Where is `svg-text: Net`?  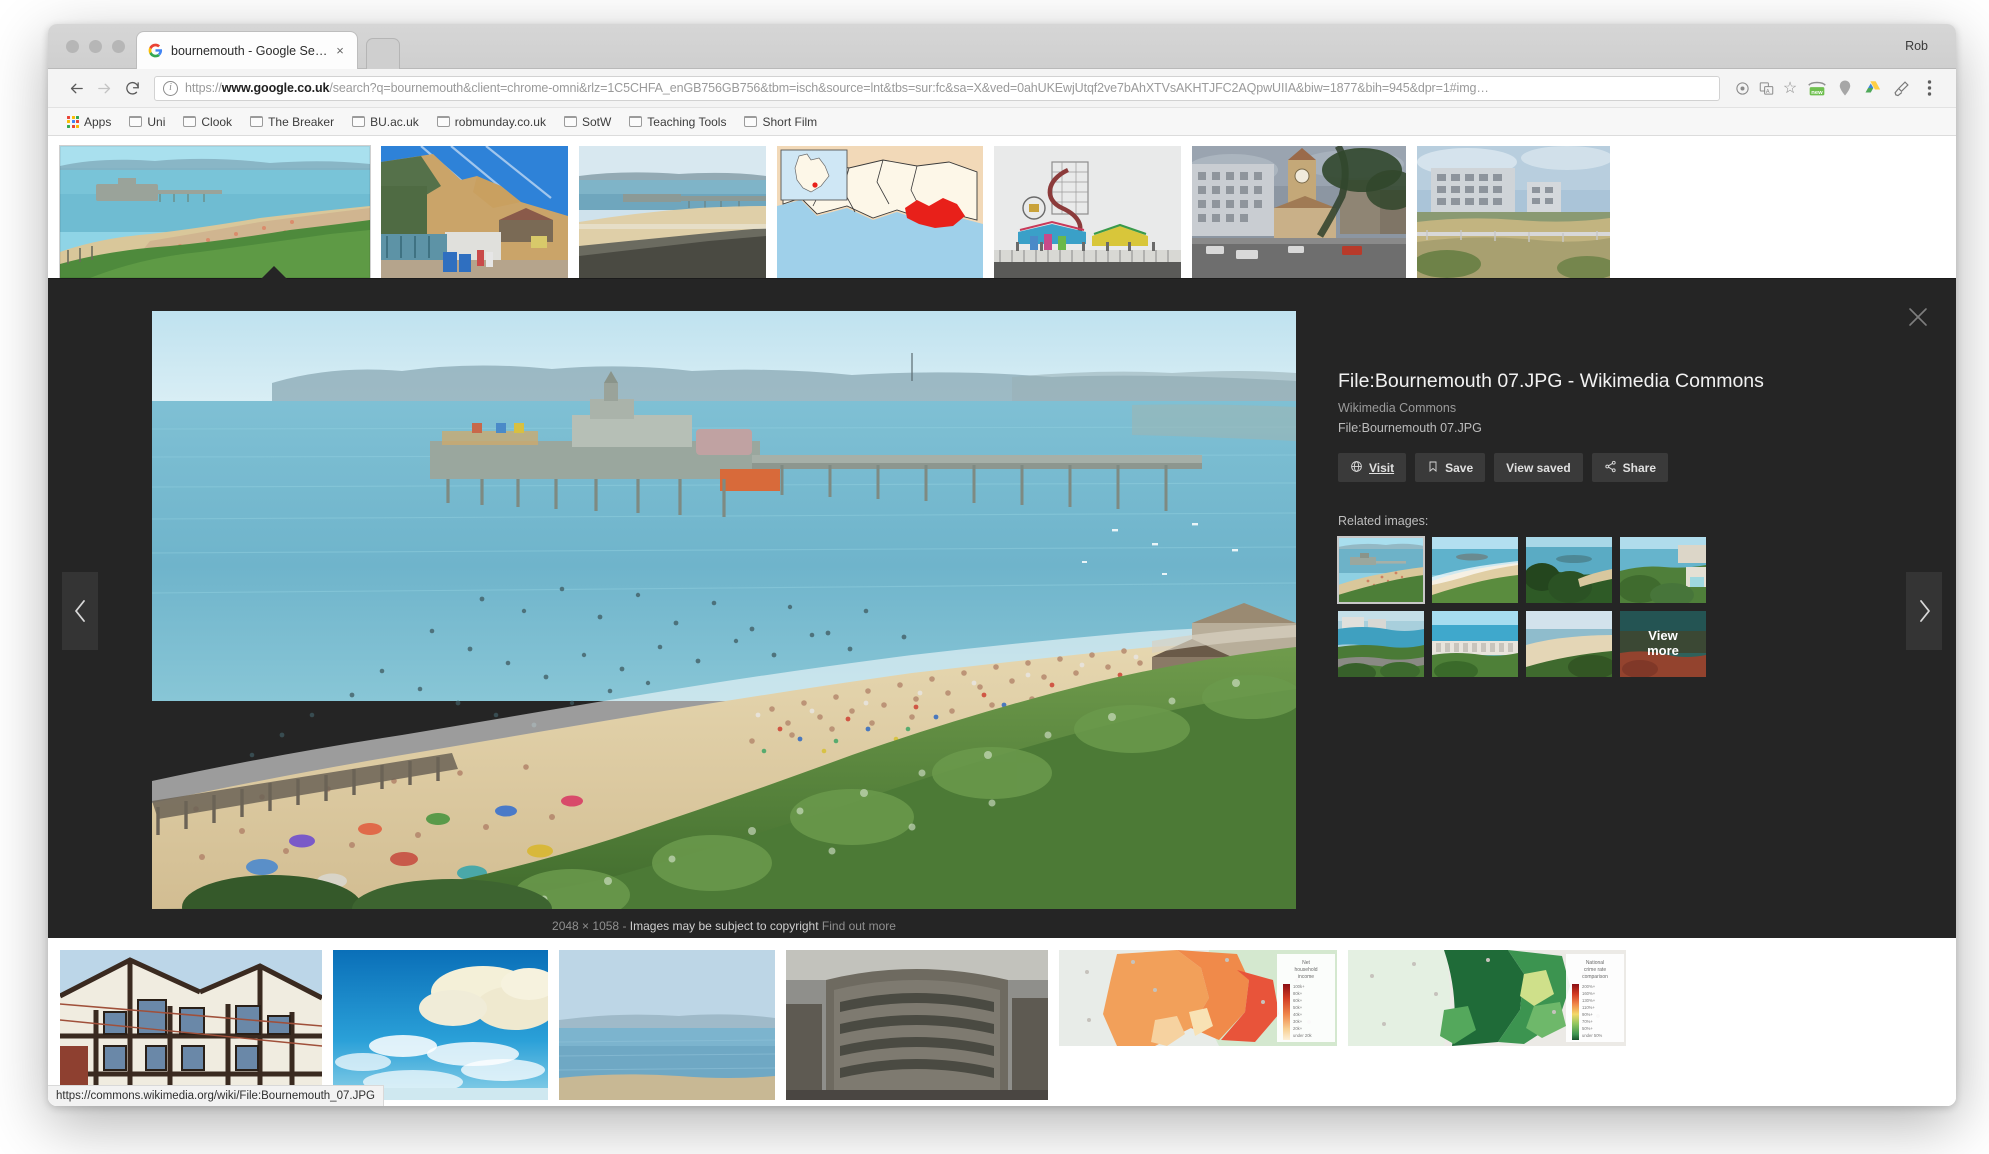
svg-text: Net is located at coordinates (1306, 963).